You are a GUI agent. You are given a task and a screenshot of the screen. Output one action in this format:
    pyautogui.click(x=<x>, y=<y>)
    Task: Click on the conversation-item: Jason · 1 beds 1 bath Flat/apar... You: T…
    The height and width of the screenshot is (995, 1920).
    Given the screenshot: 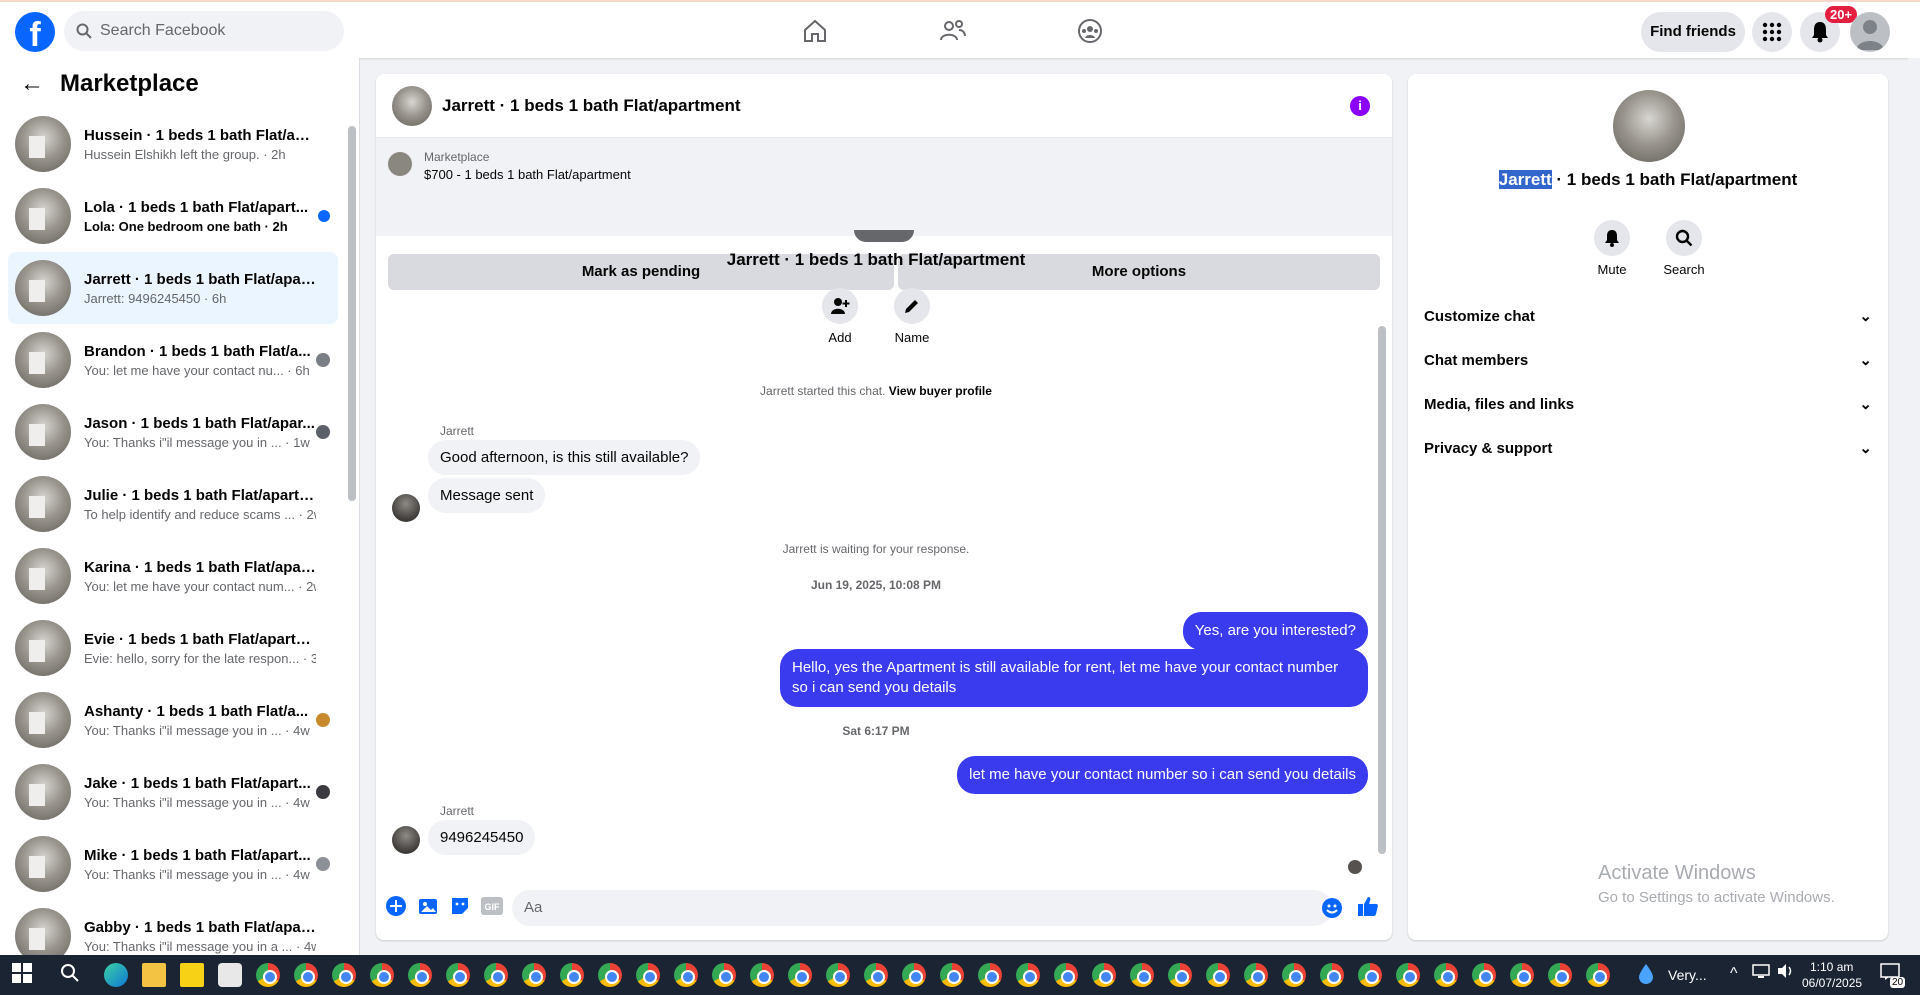 What is the action you would take?
    pyautogui.click(x=173, y=432)
    